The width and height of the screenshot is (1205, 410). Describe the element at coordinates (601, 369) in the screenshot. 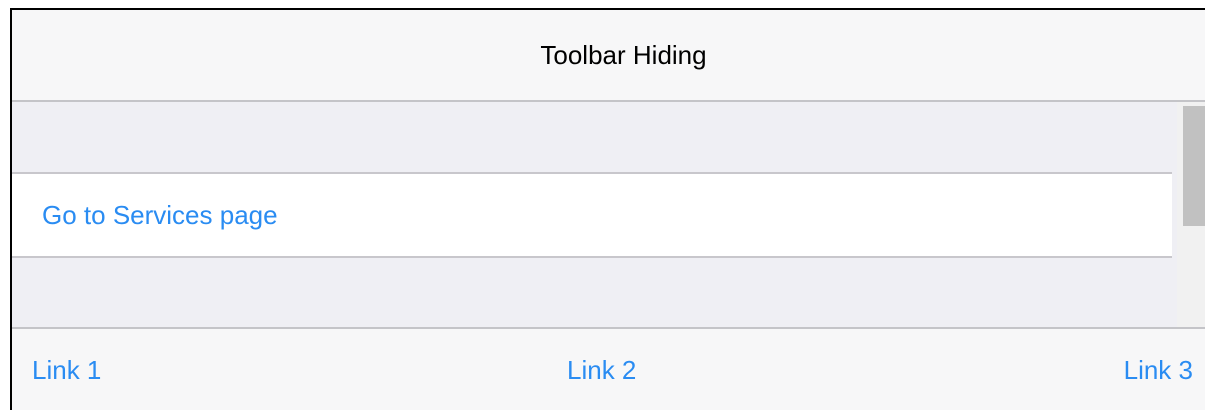

I see `toolbar-link-2: Link 2` at that location.